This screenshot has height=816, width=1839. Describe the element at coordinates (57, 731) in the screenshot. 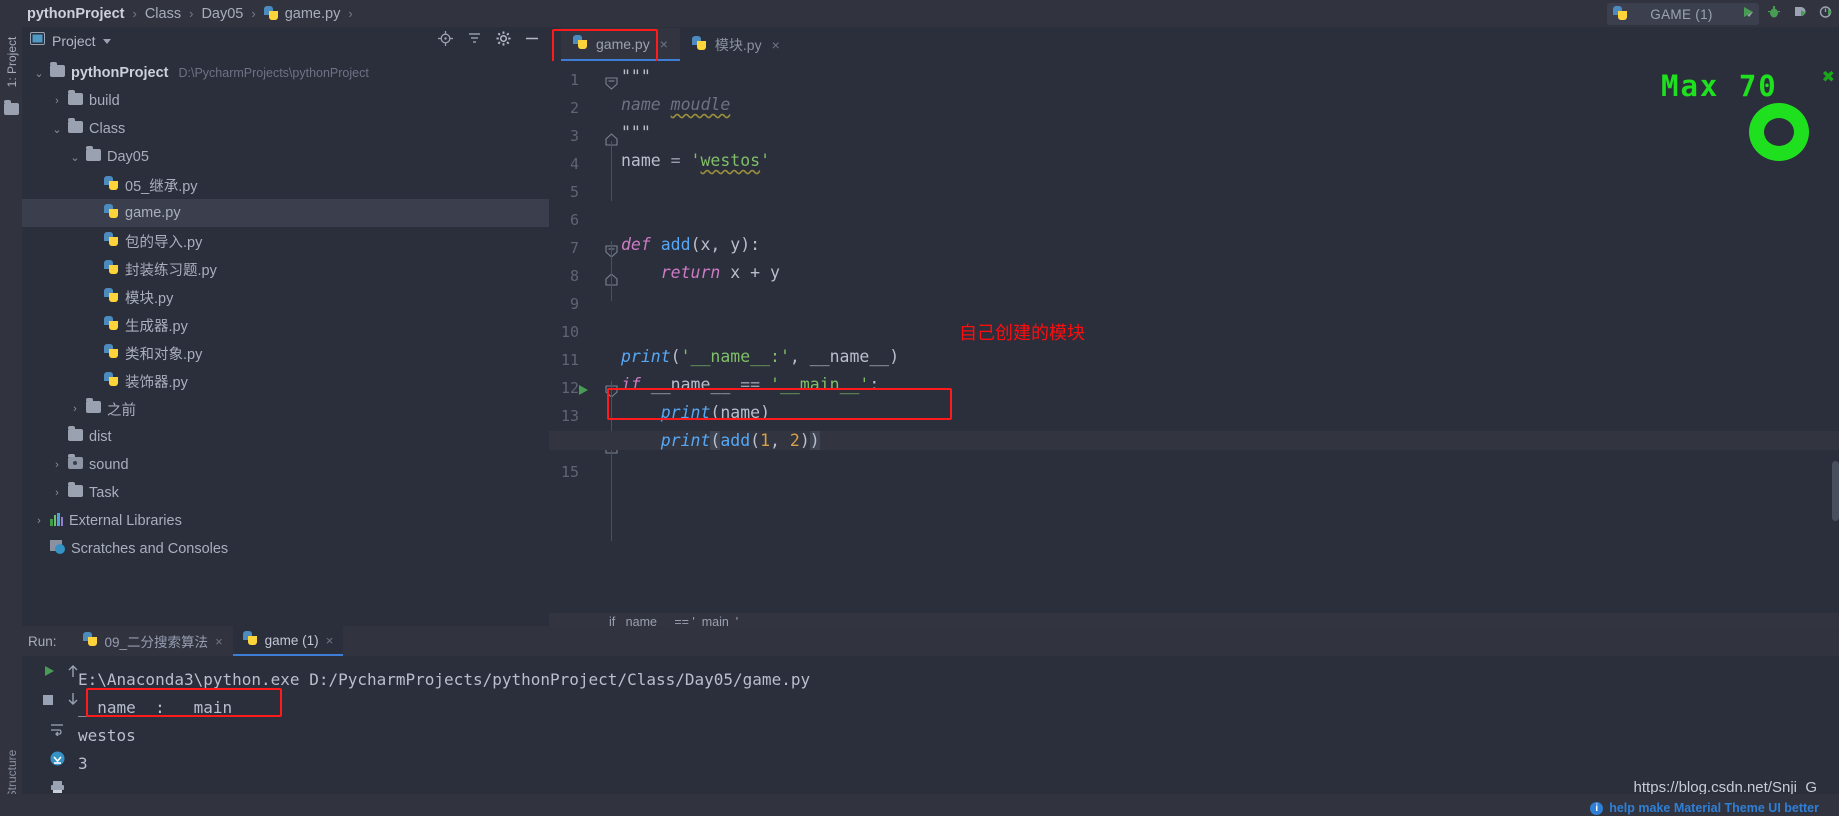

I see `soft-wrap-icon` at that location.